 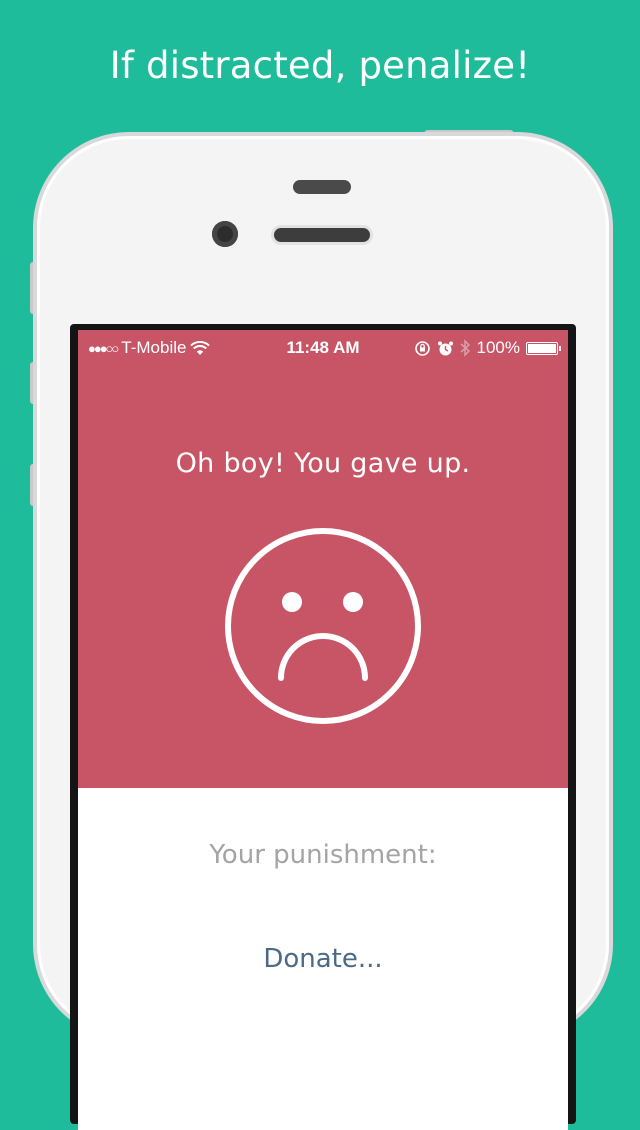 I want to click on status-right: 100%, so click(x=487, y=348).